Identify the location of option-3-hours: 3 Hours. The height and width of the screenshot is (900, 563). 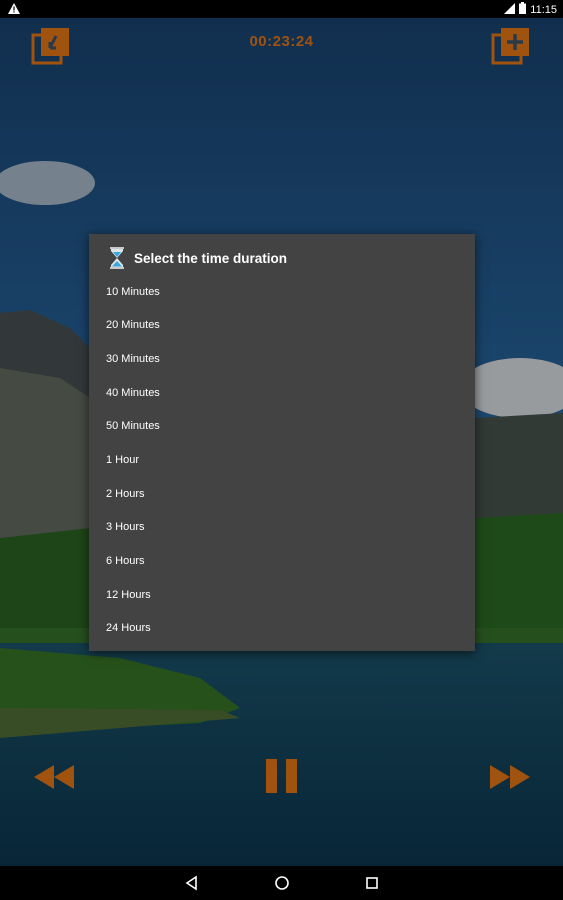
(282, 526).